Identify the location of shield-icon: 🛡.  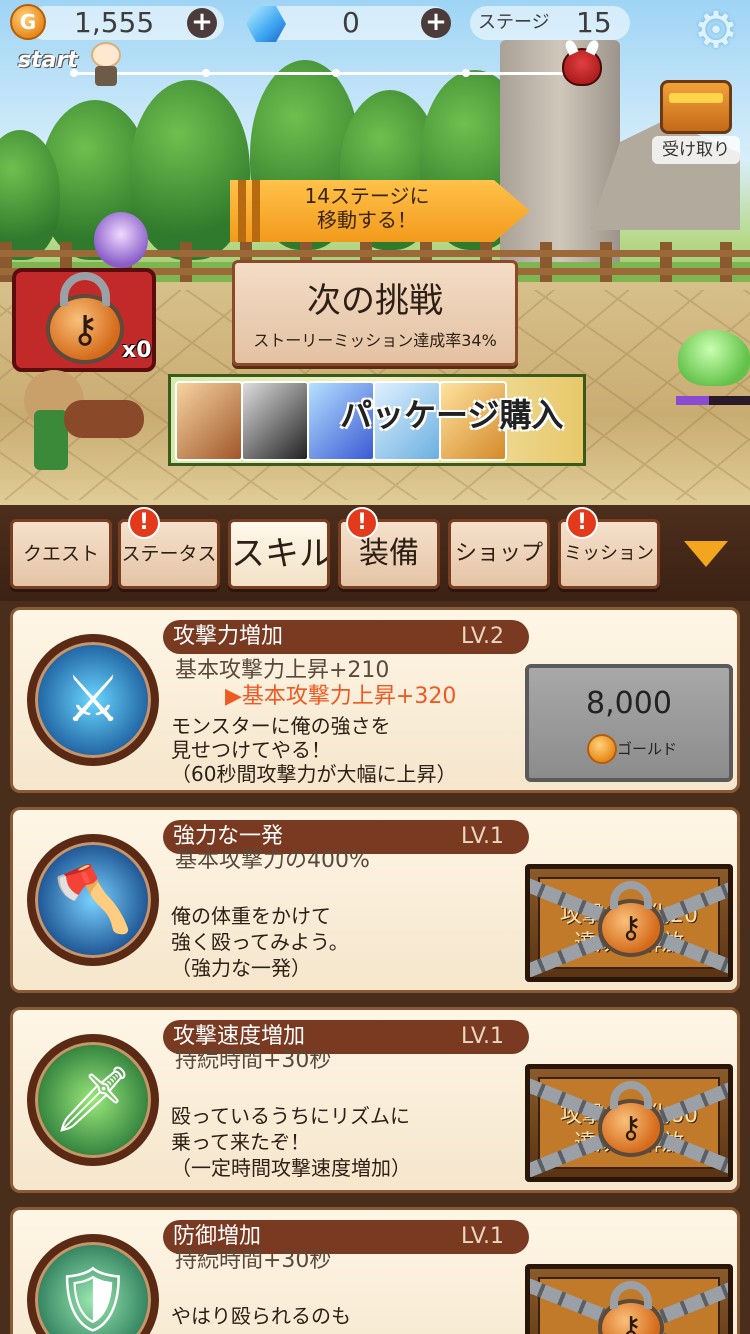
(93, 1284).